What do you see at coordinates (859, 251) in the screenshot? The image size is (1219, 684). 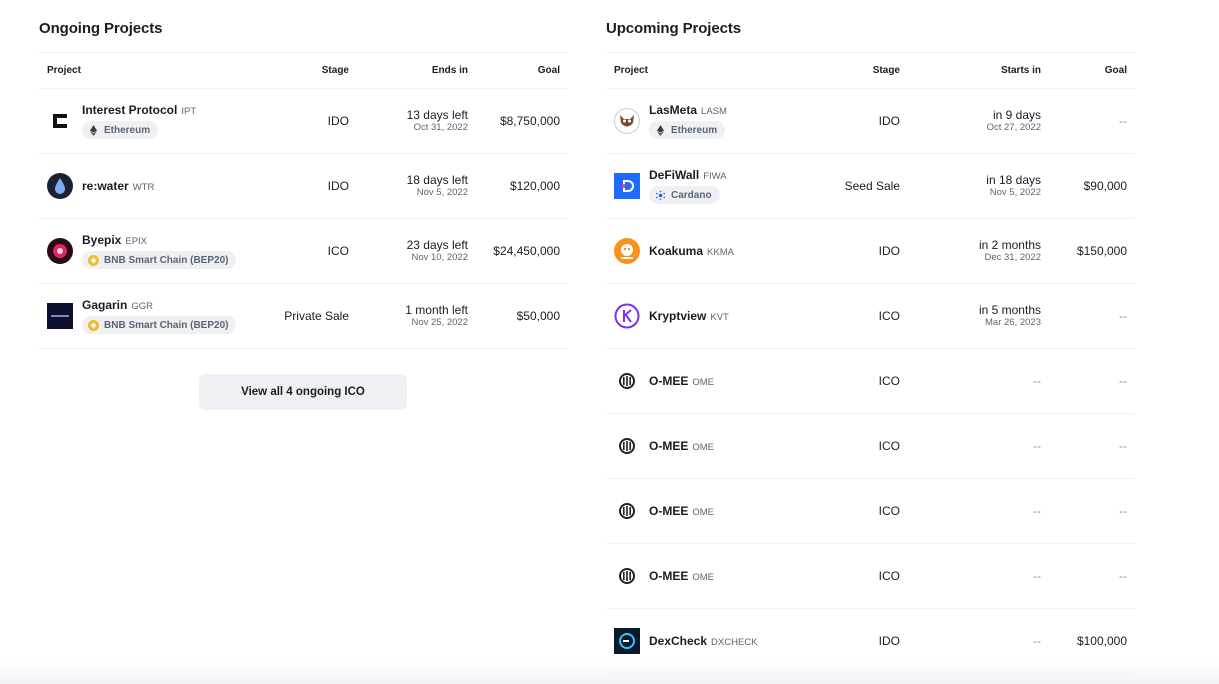 I see `stage-cell: IDO` at bounding box center [859, 251].